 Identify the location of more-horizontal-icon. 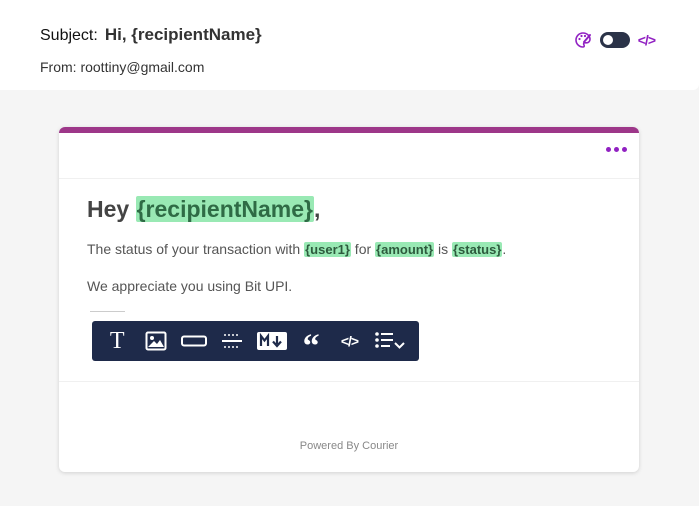
(616, 149).